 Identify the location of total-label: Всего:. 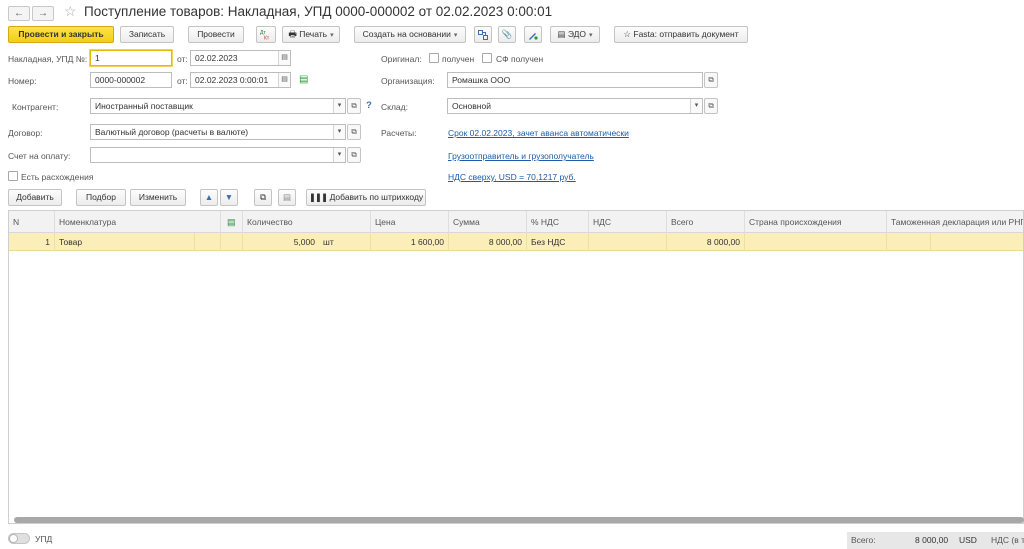
(863, 540).